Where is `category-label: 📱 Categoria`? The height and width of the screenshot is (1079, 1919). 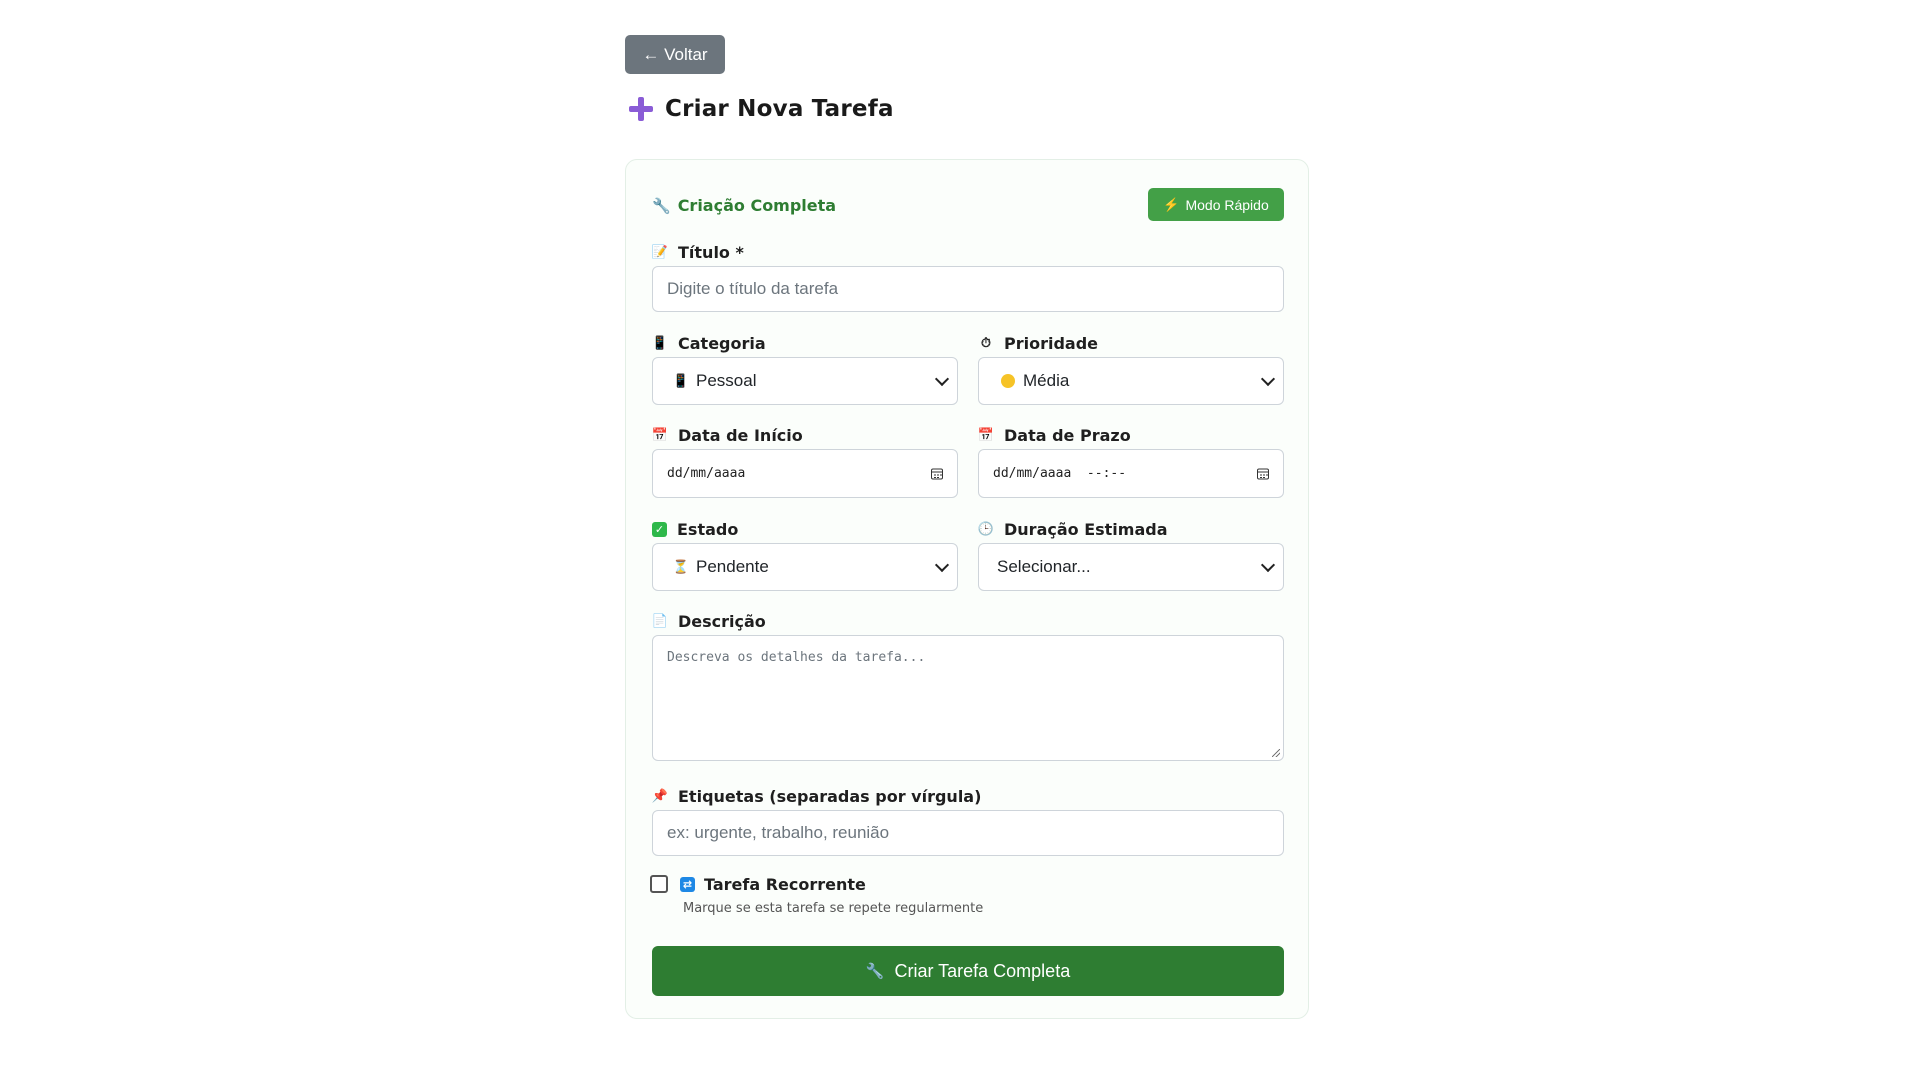 category-label: 📱 Categoria is located at coordinates (805, 343).